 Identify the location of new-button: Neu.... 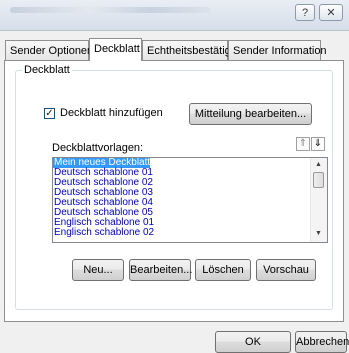
(98, 270).